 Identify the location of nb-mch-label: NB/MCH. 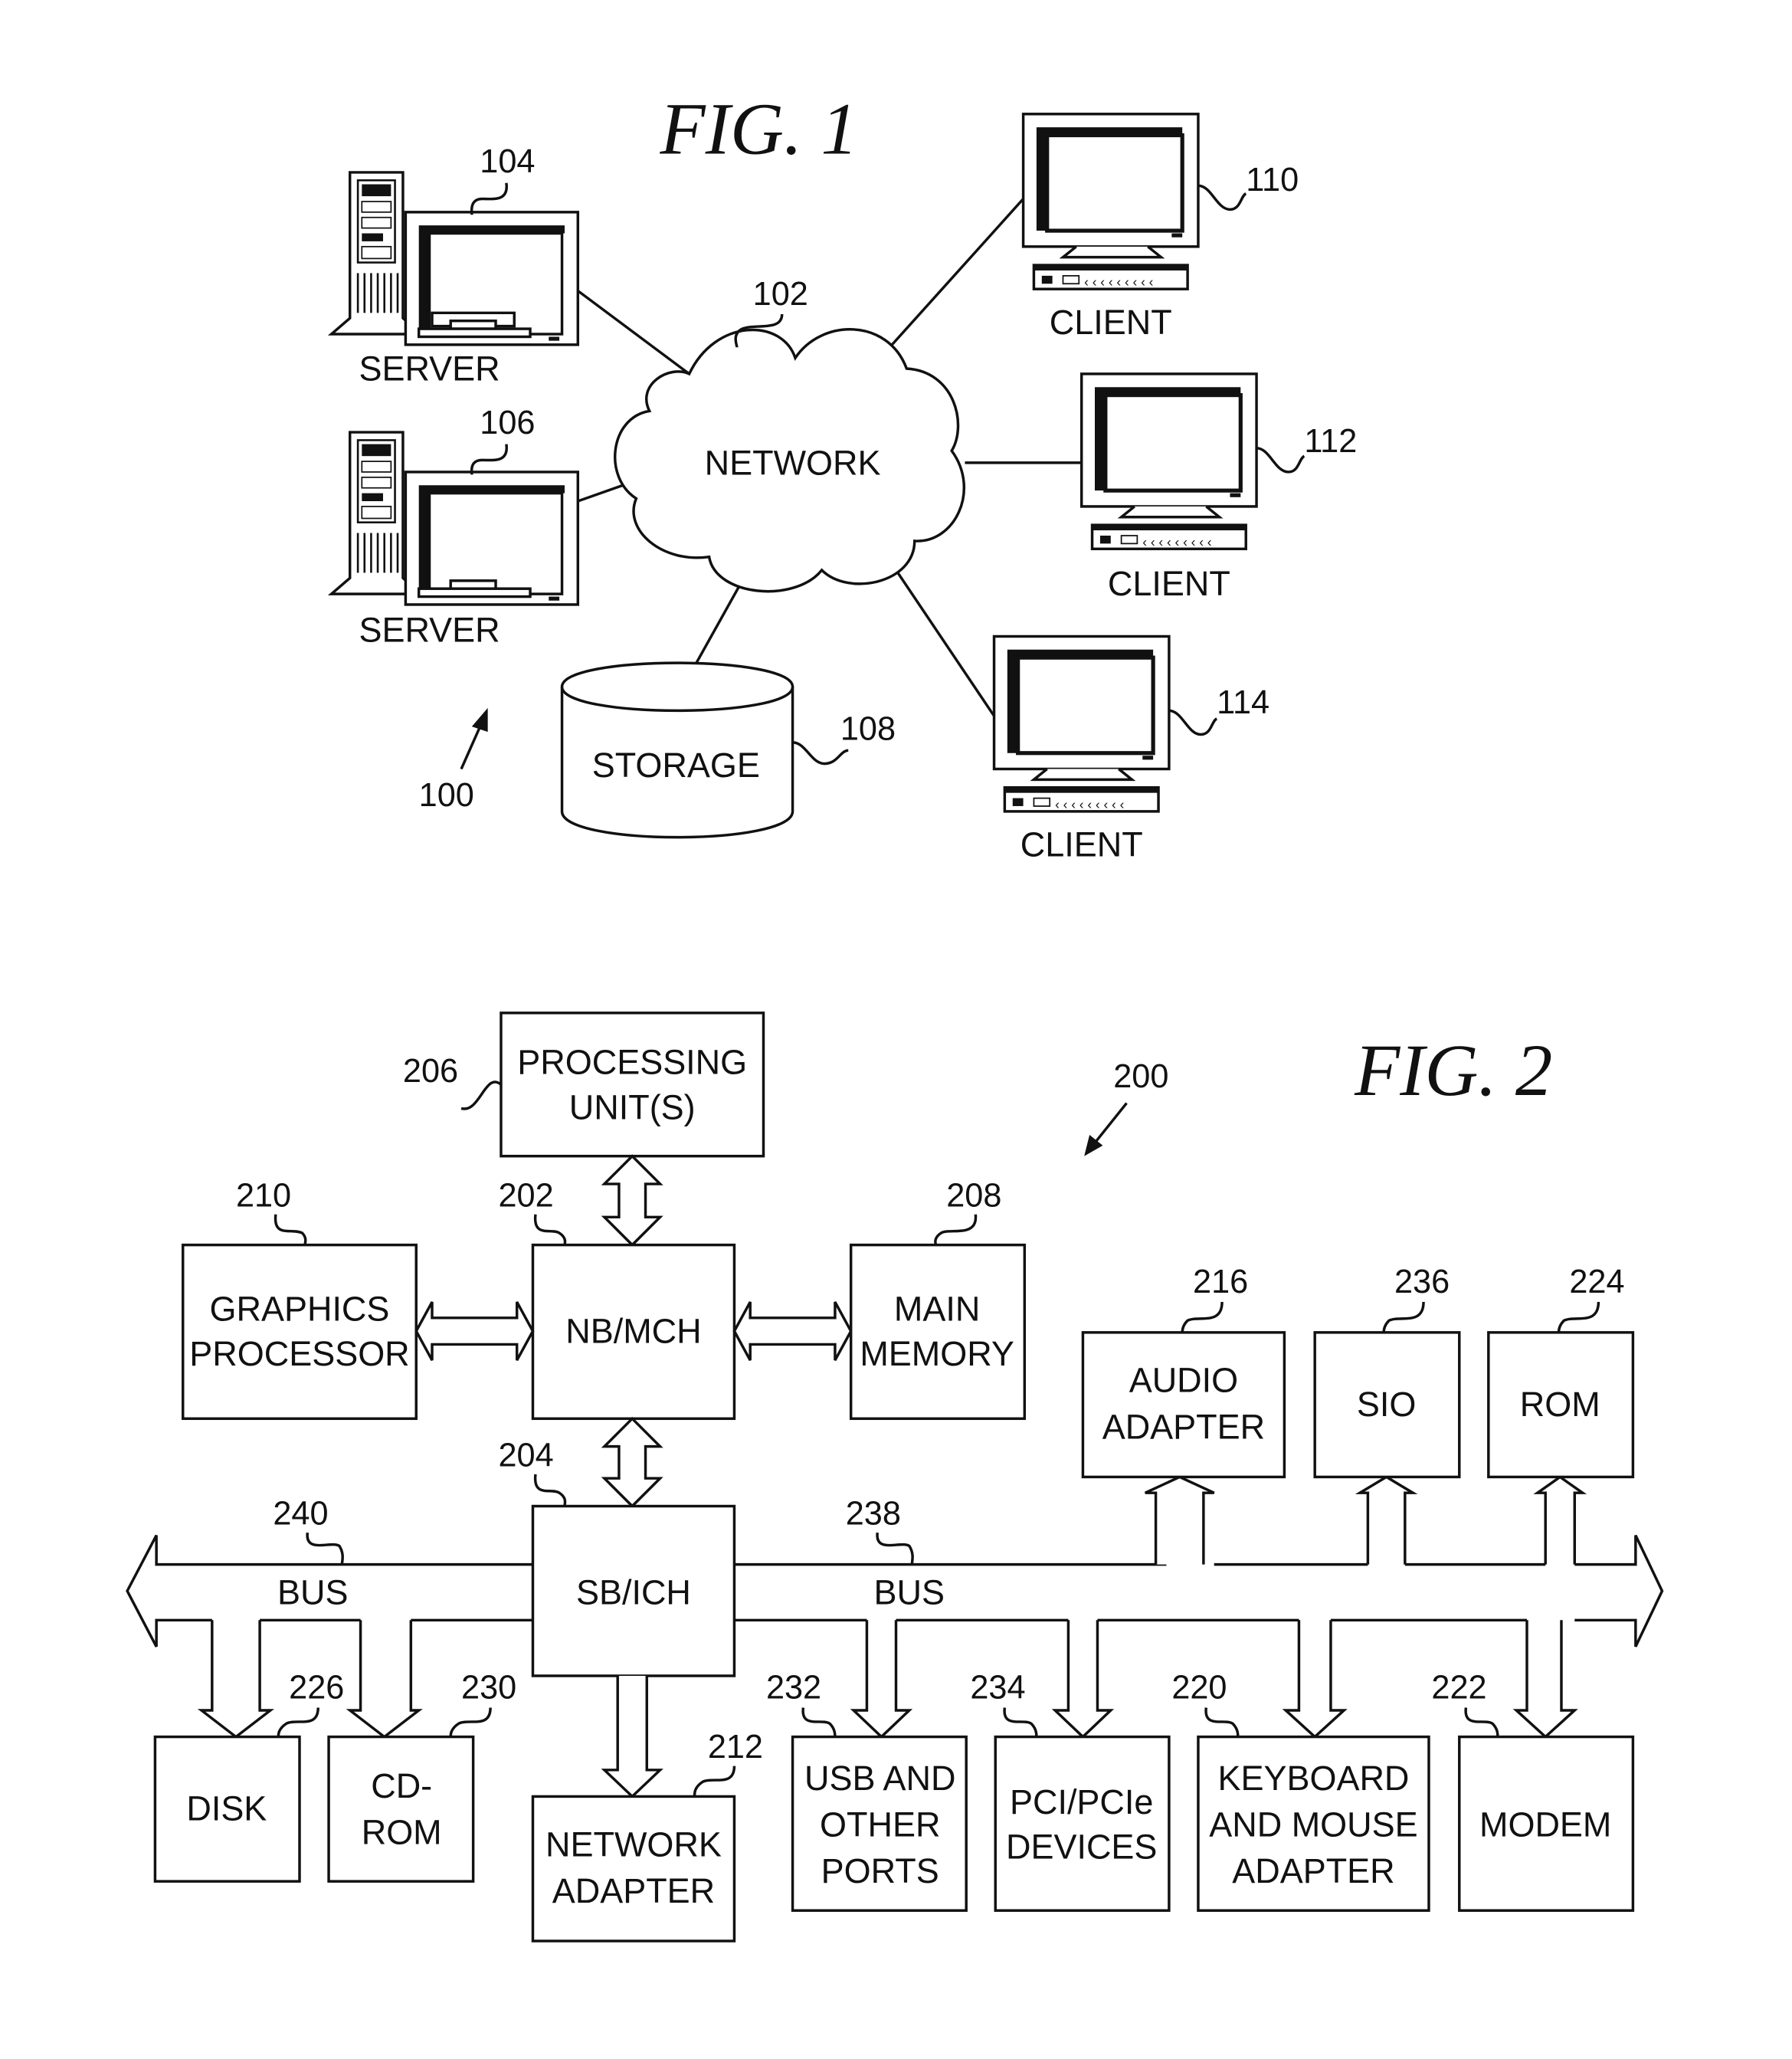
(633, 1331).